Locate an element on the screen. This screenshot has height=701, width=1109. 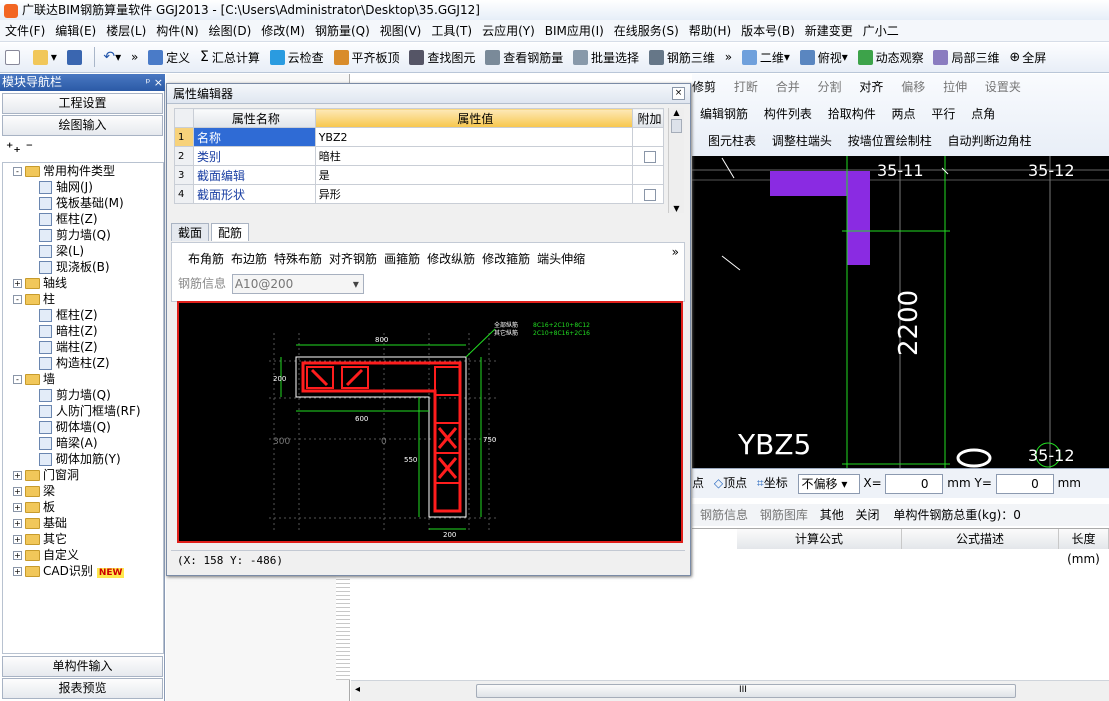
tree-folder: + 梁 is located at coordinates (83, 491).